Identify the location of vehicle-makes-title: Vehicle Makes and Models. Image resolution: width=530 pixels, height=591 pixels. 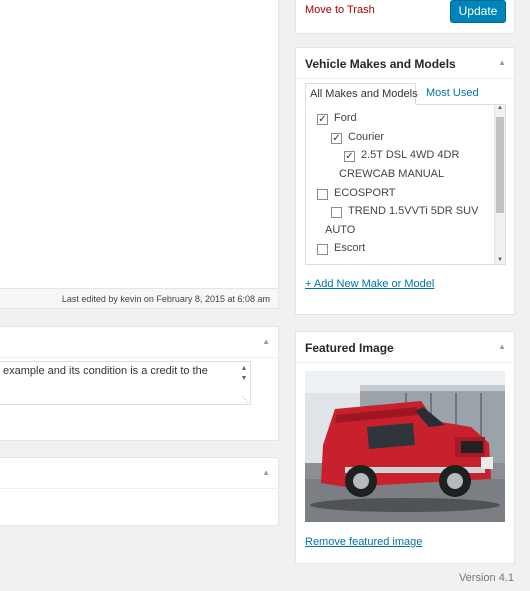
(380, 64).